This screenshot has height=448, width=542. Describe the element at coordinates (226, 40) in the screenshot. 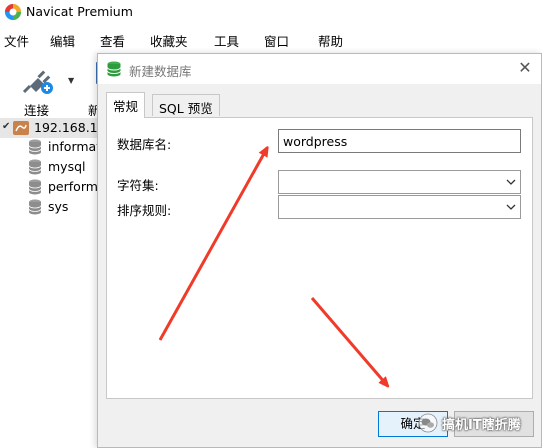

I see `menu-tools: 工具` at that location.